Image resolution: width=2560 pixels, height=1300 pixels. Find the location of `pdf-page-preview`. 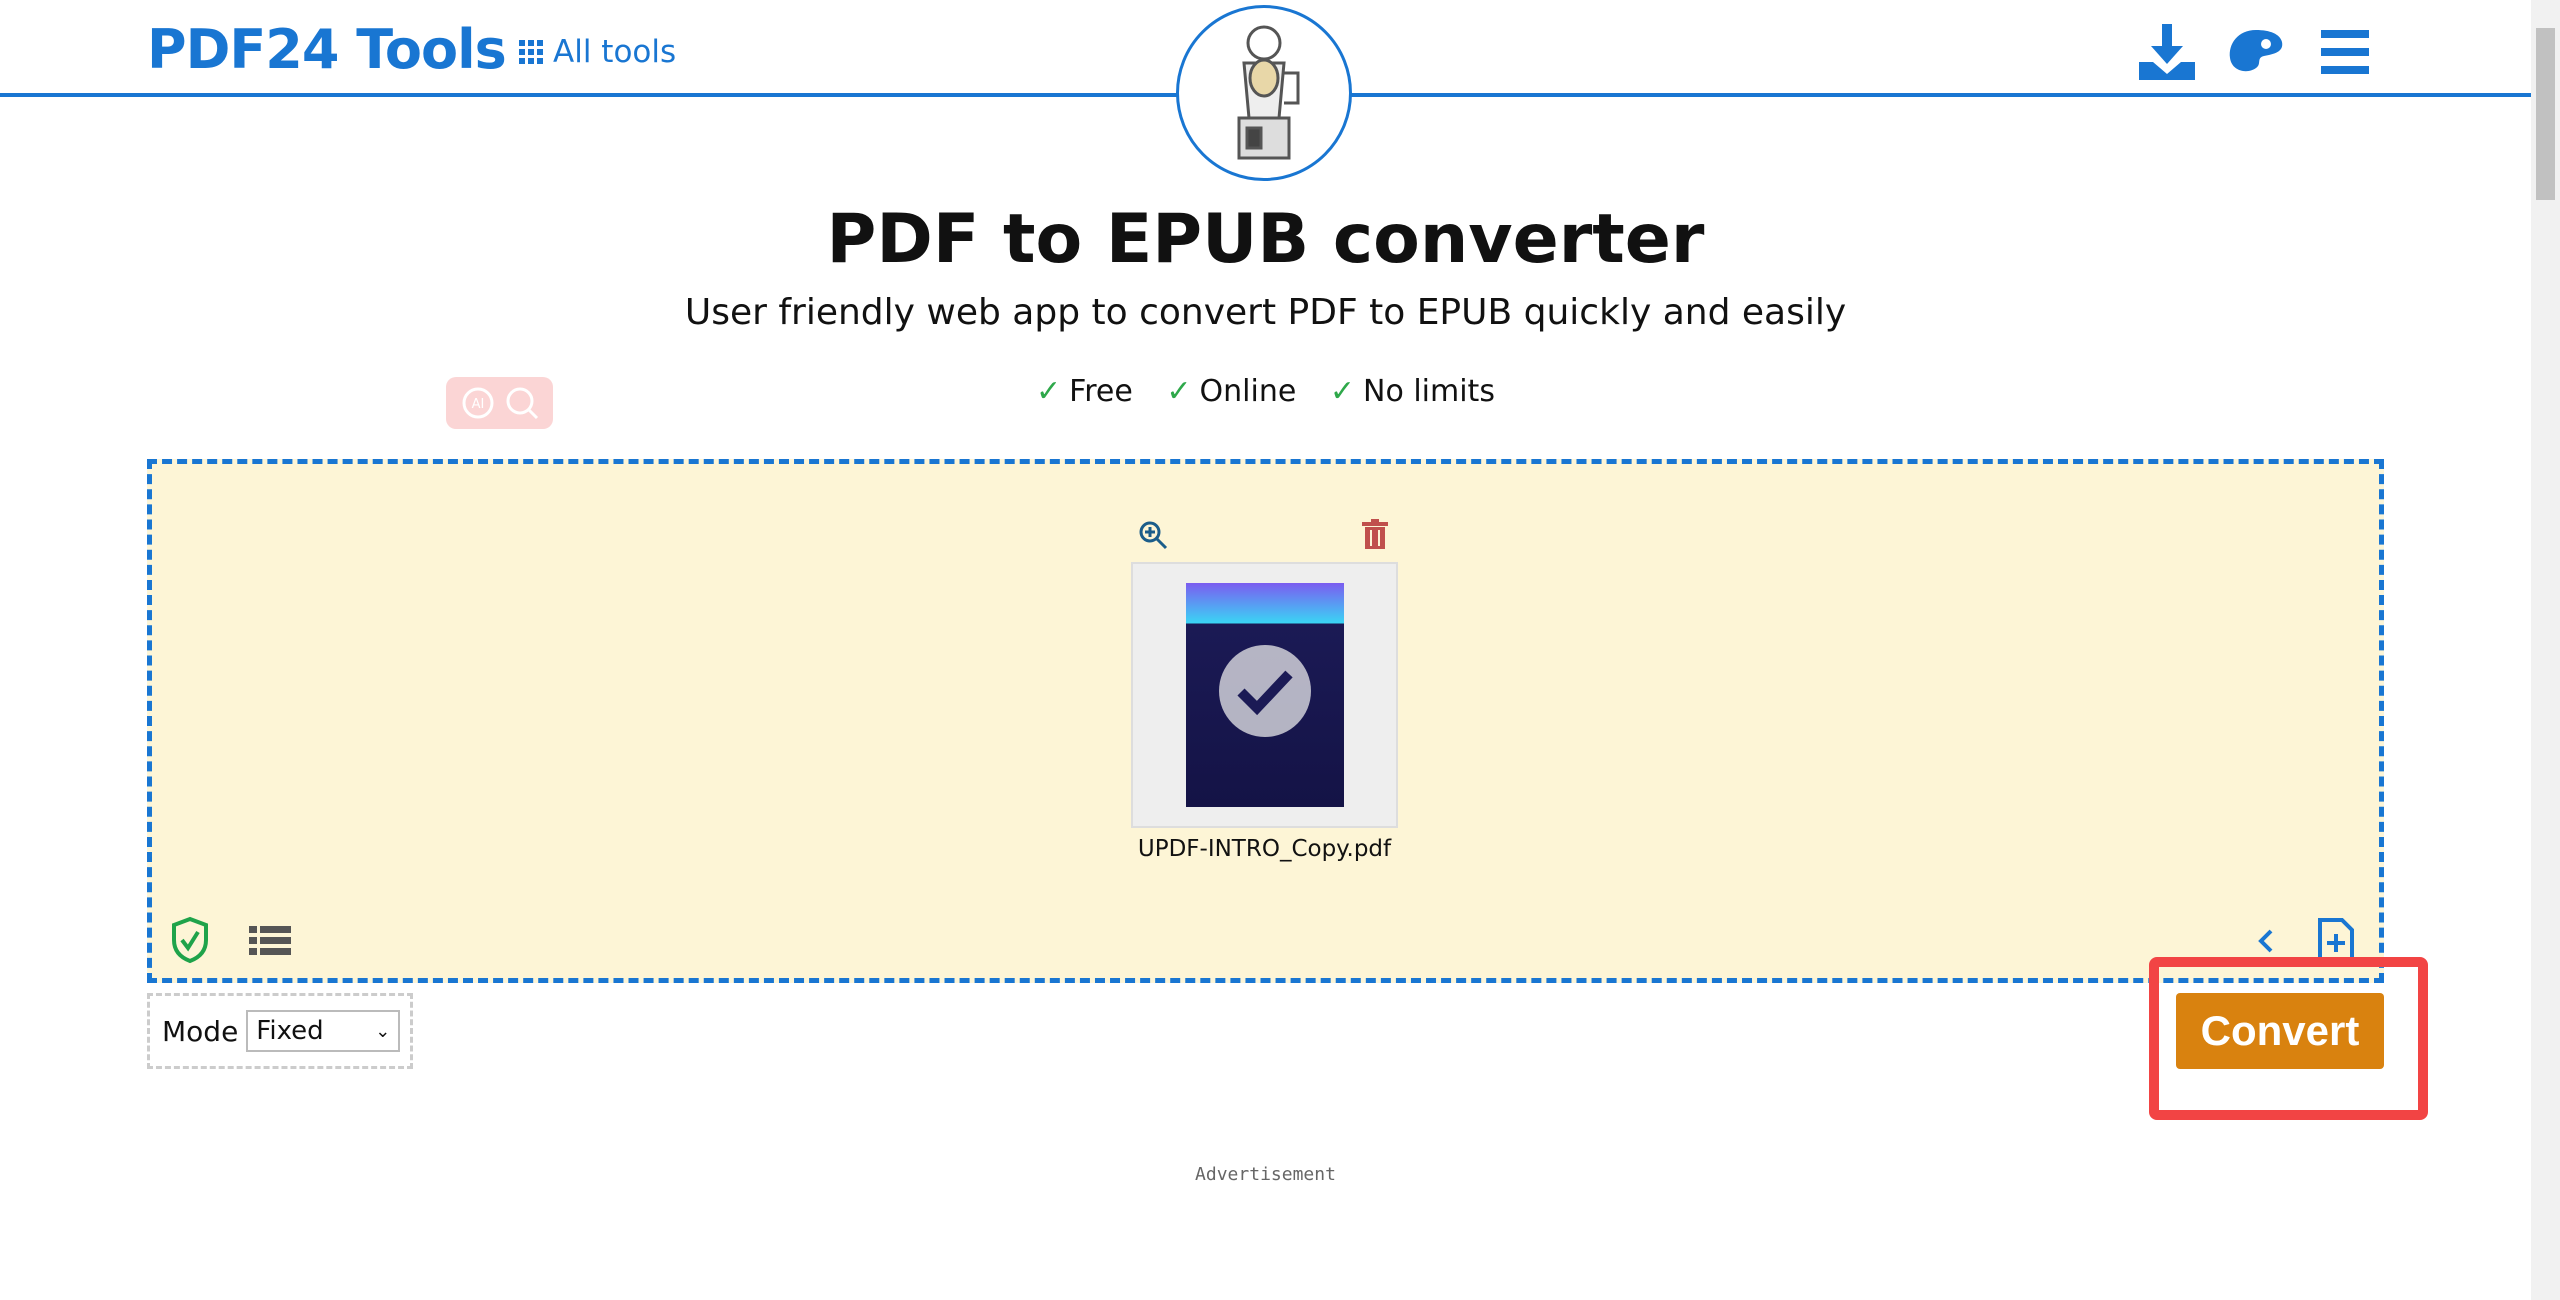

pdf-page-preview is located at coordinates (1264, 695).